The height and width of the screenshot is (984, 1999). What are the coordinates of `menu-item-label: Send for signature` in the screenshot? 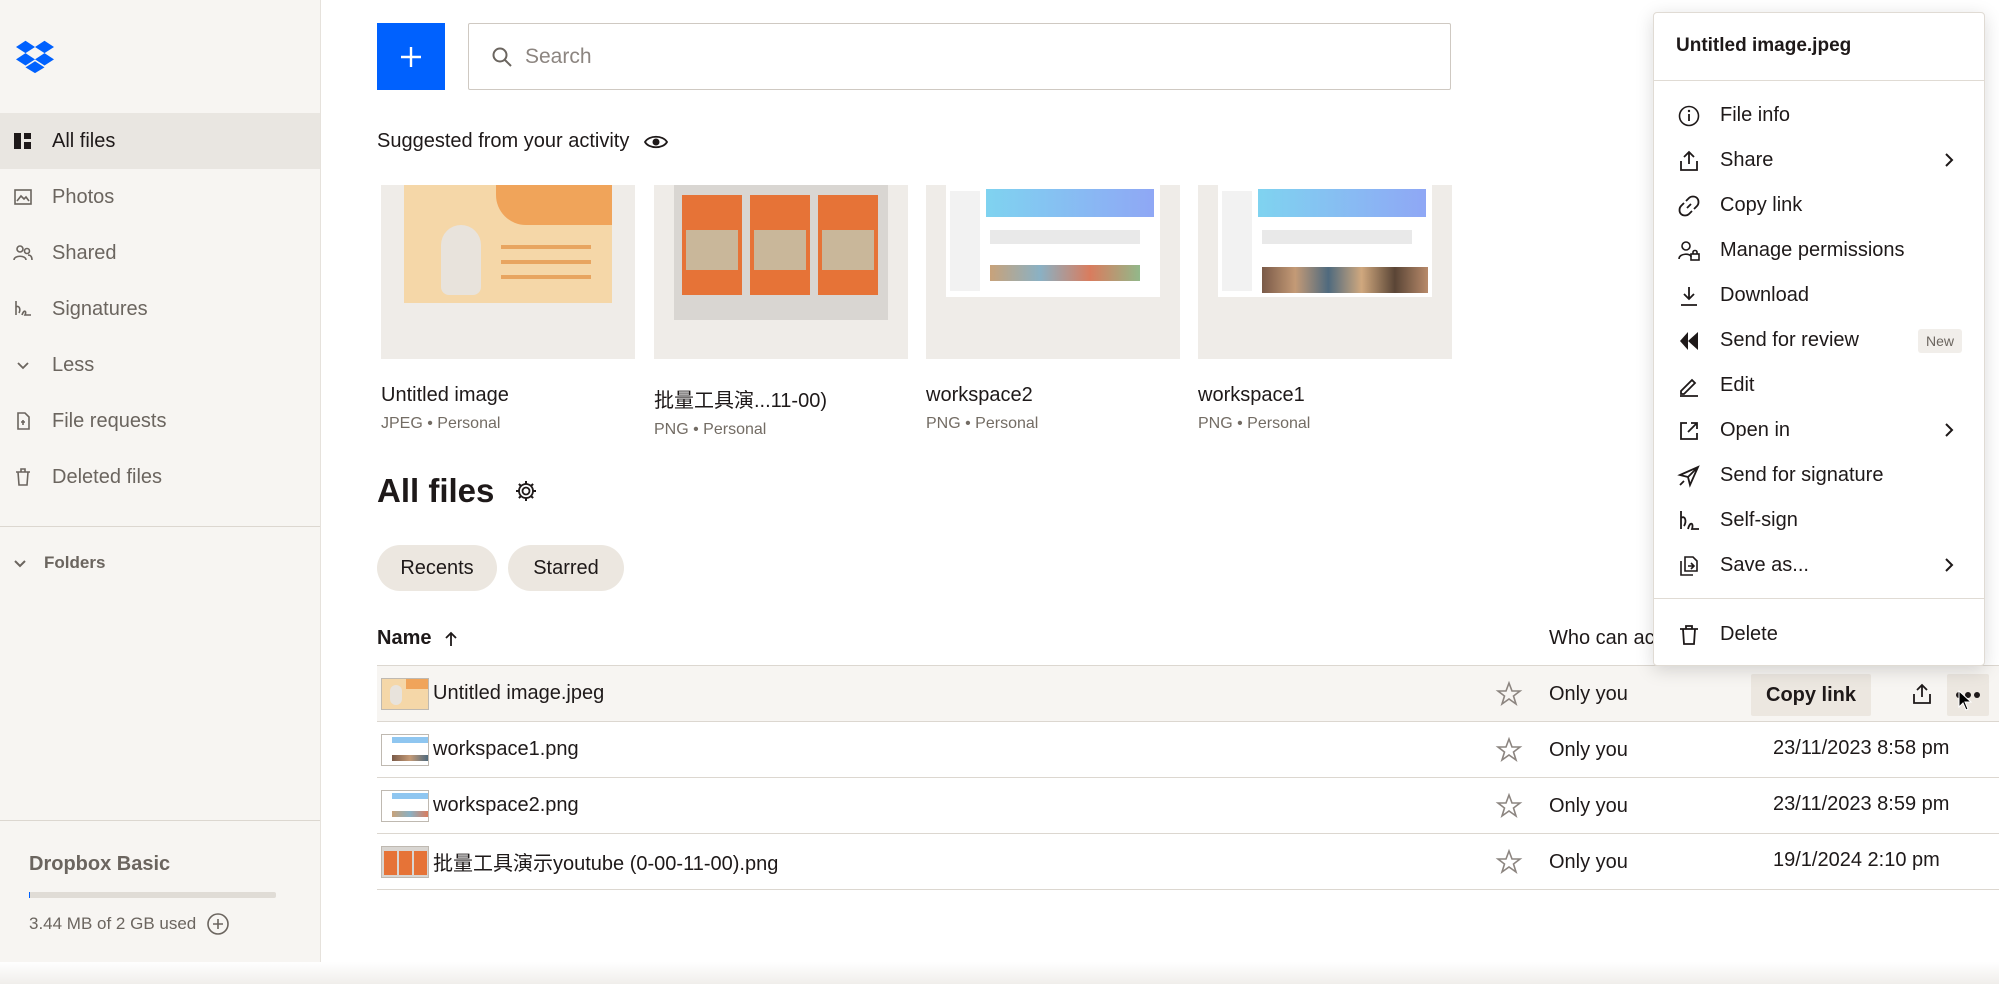 It's located at (1802, 475).